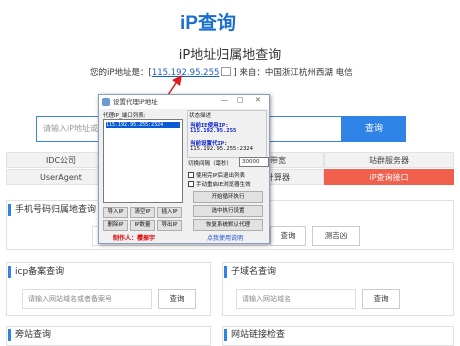 The width and height of the screenshot is (460, 346). Describe the element at coordinates (220, 176) in the screenshot. I see `remove-used-label: 使用完IP后退出列表` at that location.